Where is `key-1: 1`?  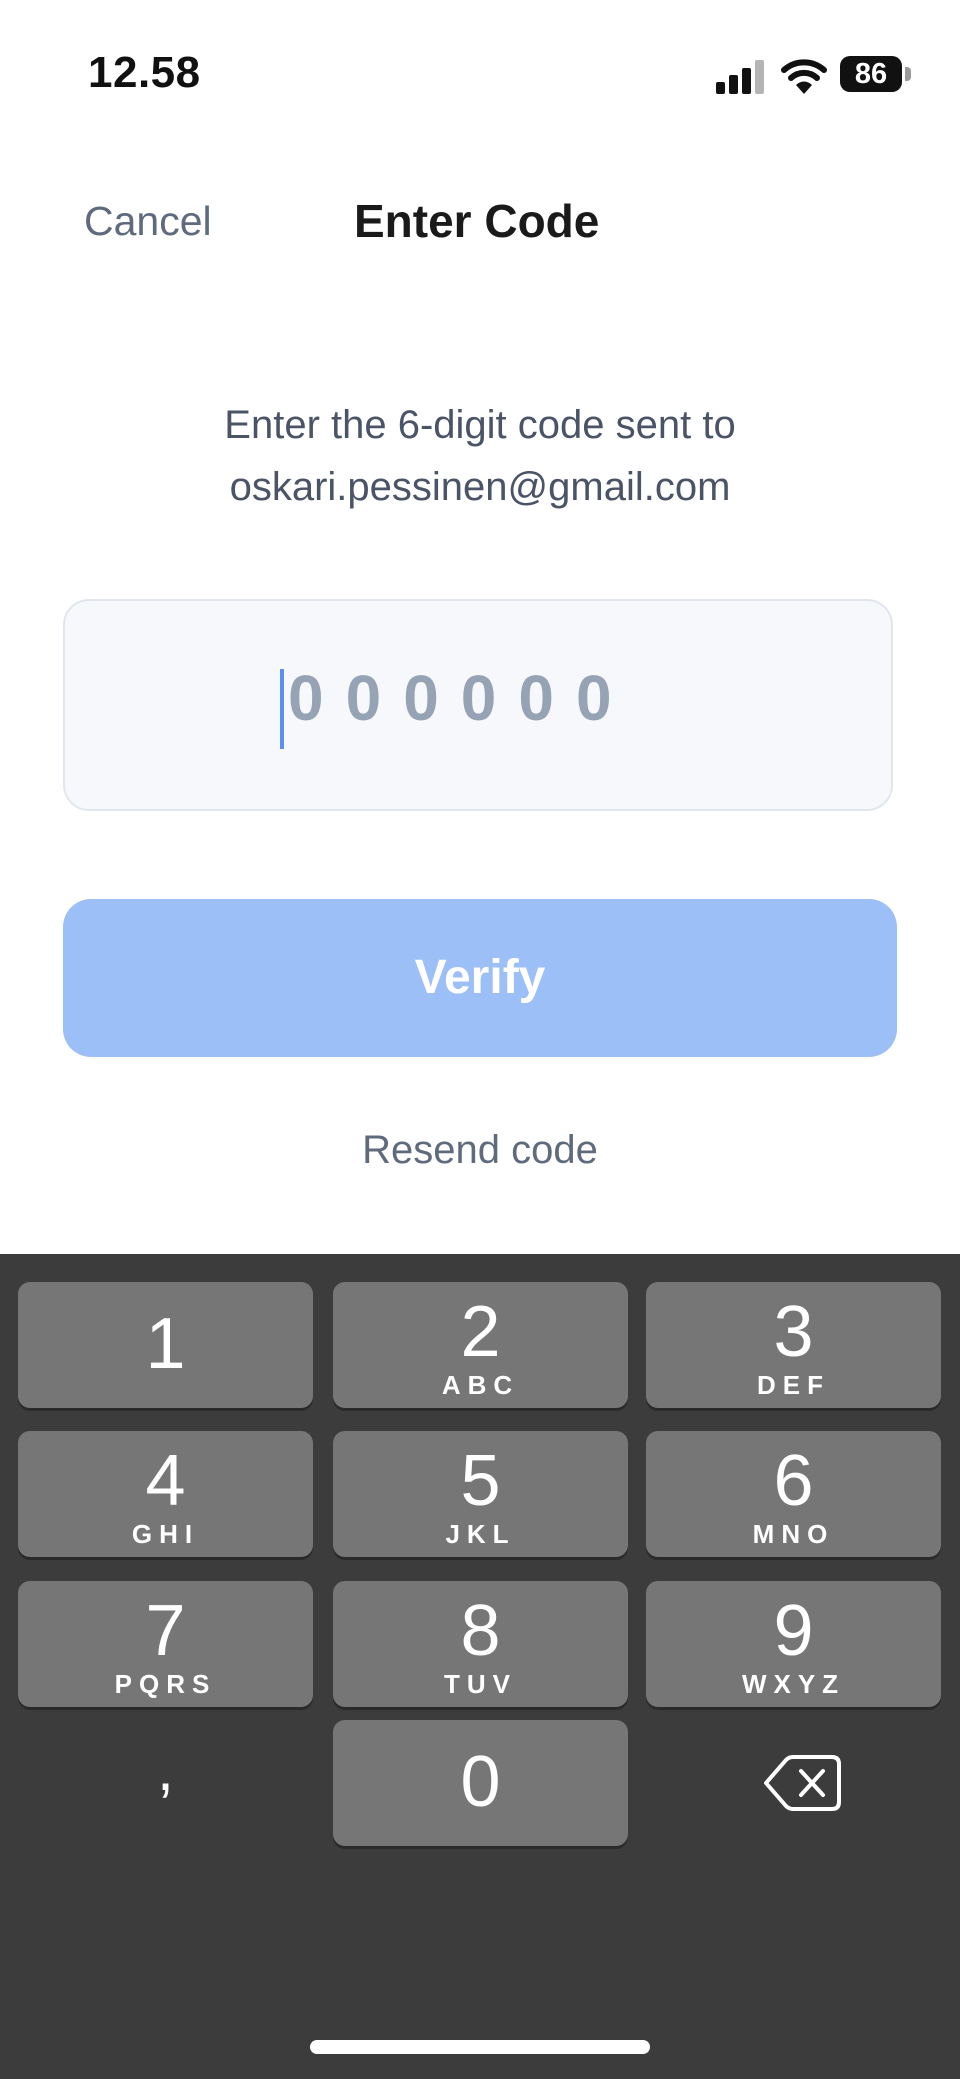 key-1: 1 is located at coordinates (165, 1345).